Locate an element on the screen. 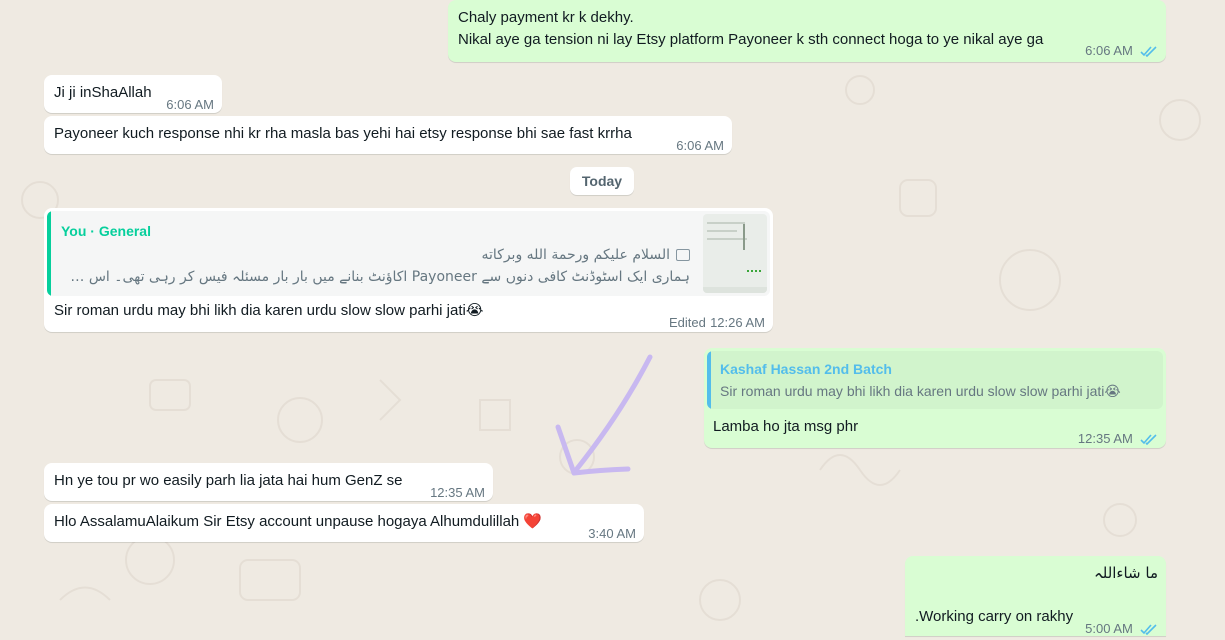 The height and width of the screenshot is (640, 1225). quote-author: Kashaf Hassan 2nd Batch is located at coordinates (806, 369).